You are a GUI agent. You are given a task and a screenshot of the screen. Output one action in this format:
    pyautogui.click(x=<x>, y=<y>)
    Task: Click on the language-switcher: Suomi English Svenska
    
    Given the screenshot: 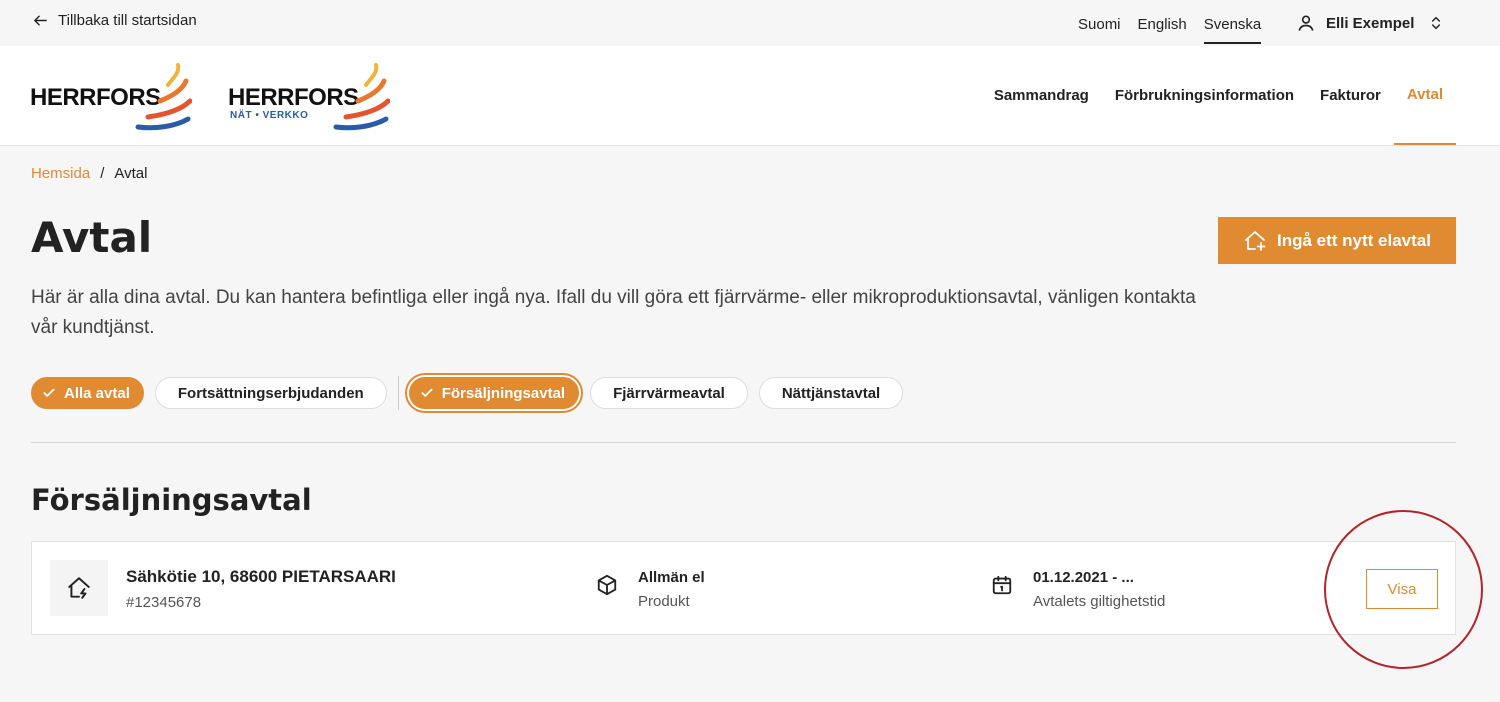 What is the action you would take?
    pyautogui.click(x=1170, y=30)
    